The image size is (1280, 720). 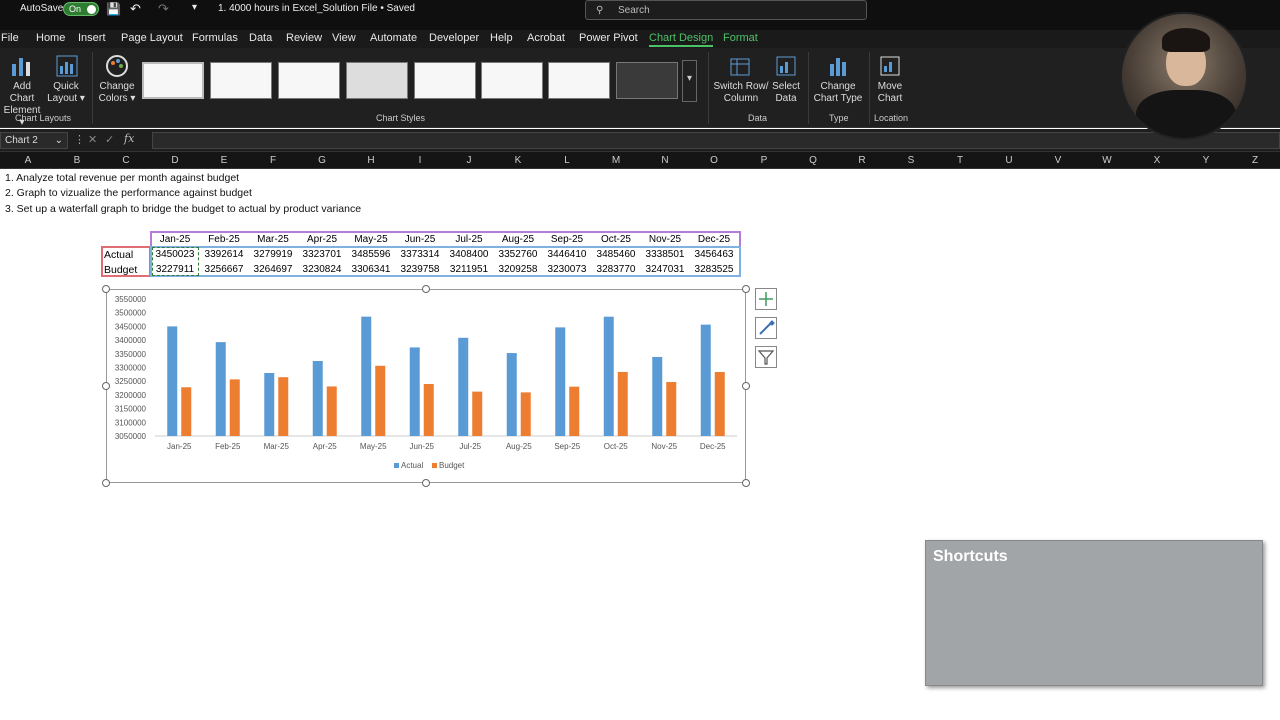 I want to click on month-cell: Oct-25, so click(x=616, y=239).